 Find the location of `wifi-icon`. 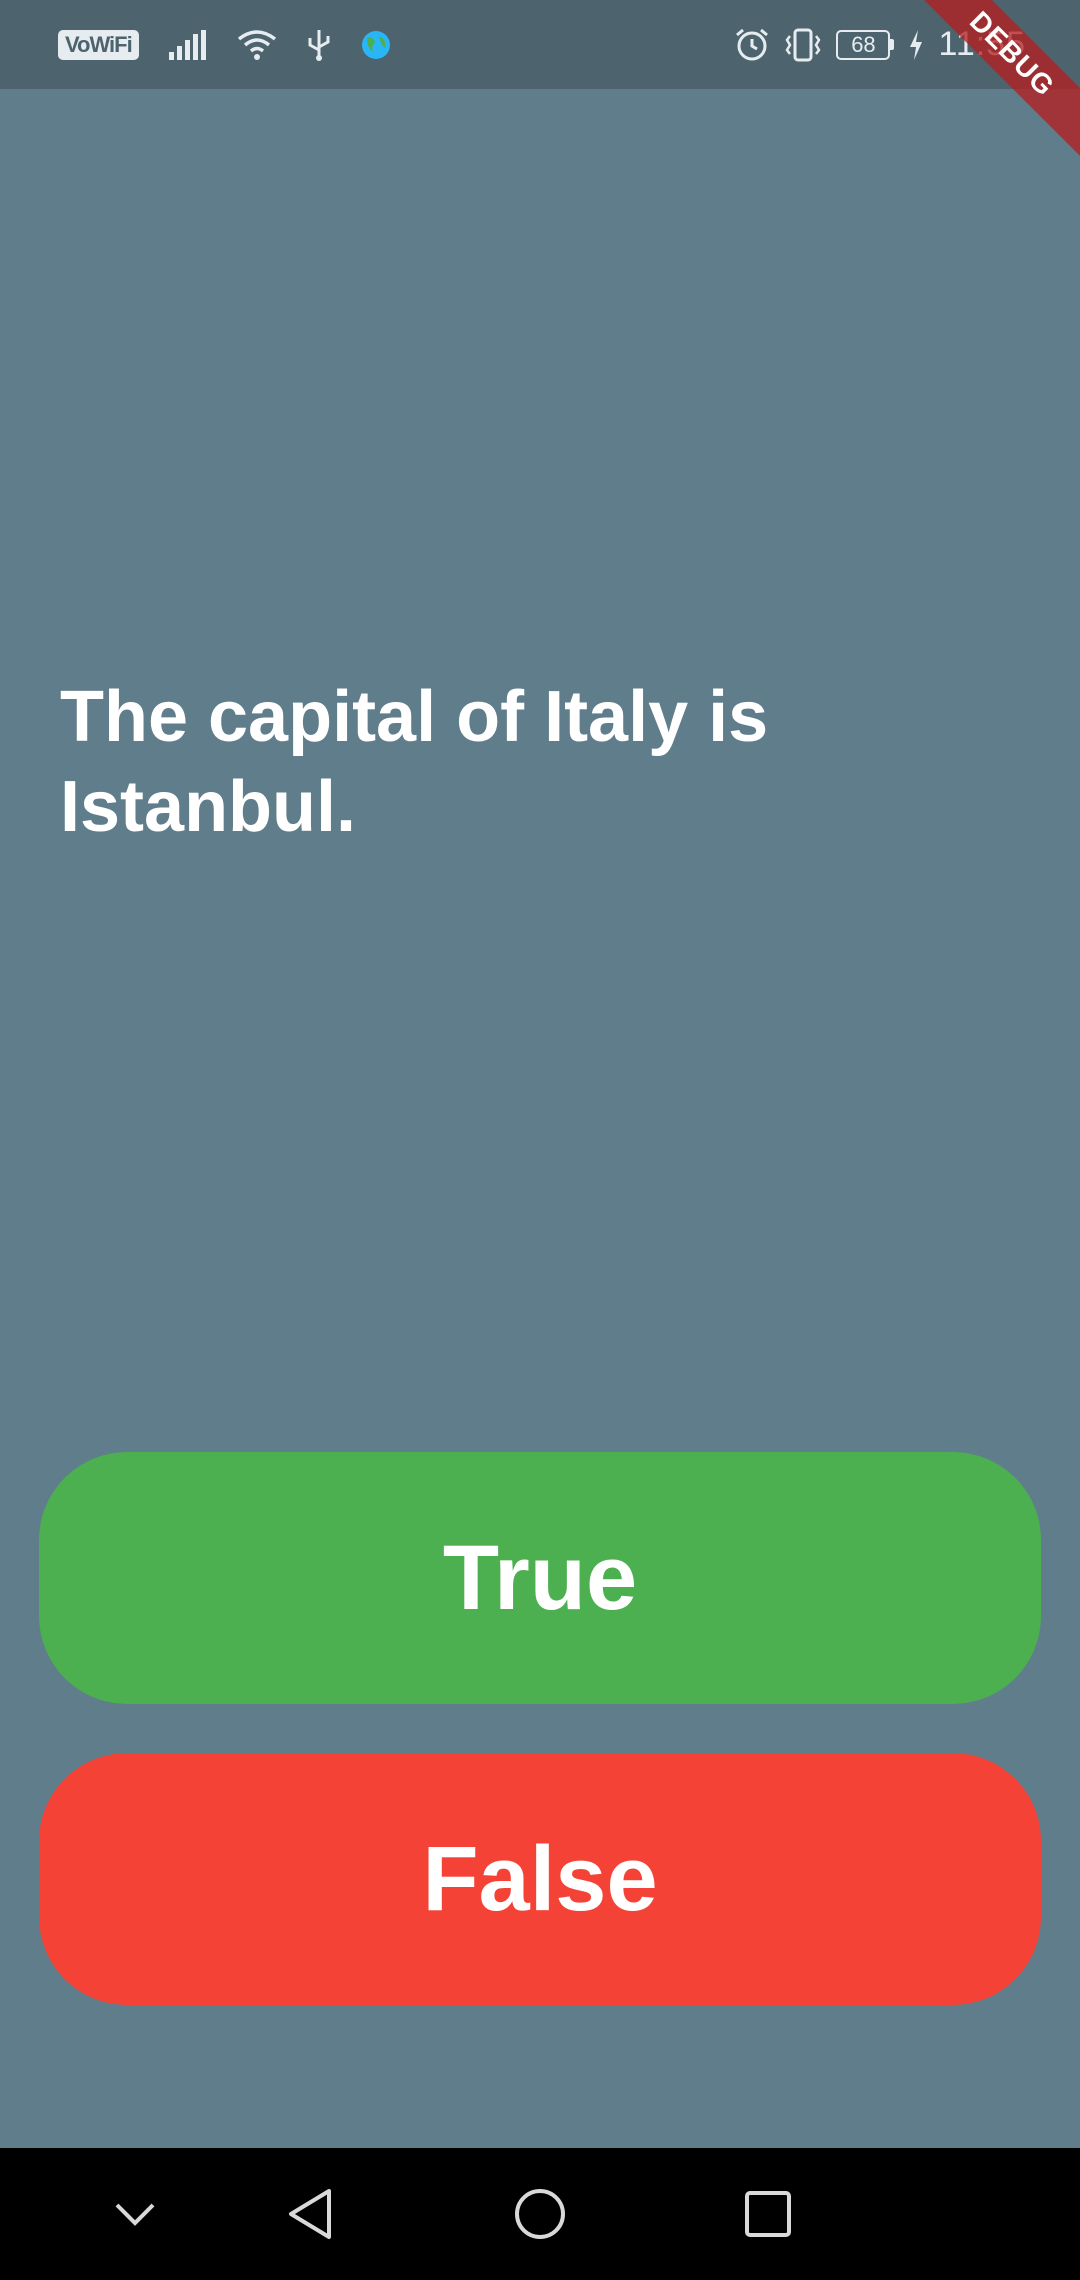

wifi-icon is located at coordinates (257, 45).